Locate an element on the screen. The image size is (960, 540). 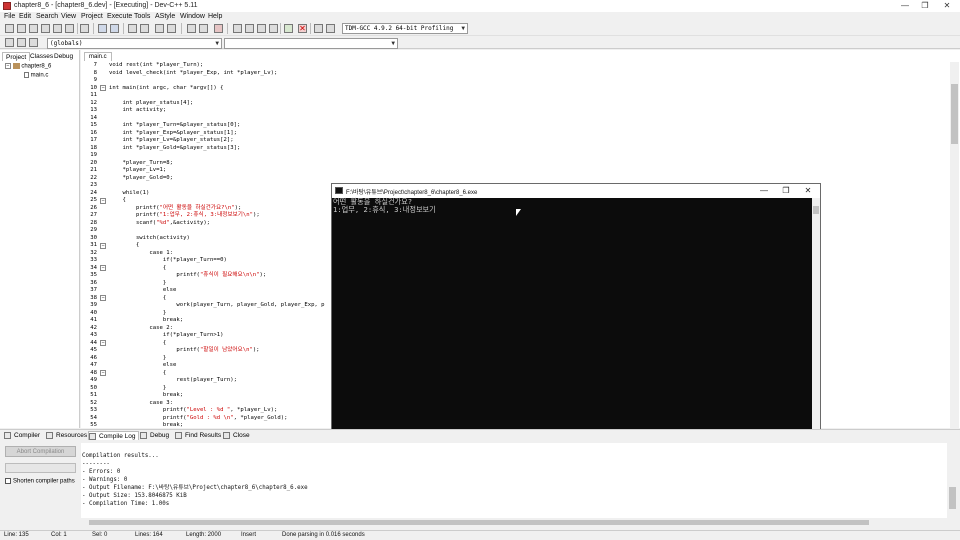
tab-compiler: Compiler is located at coordinates (22, 435).